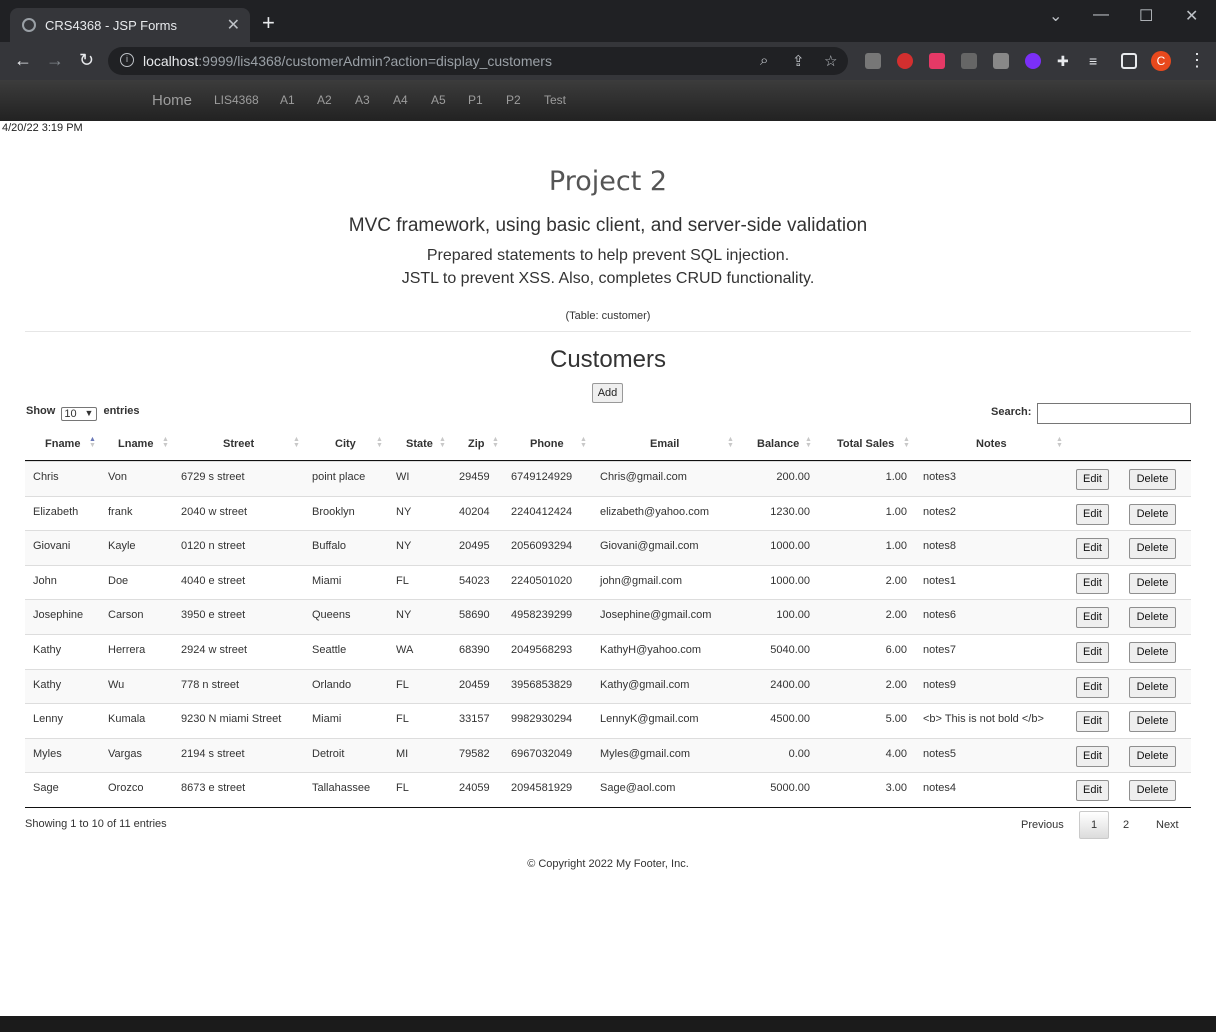  Describe the element at coordinates (969, 61) in the screenshot. I see `function-icon` at that location.